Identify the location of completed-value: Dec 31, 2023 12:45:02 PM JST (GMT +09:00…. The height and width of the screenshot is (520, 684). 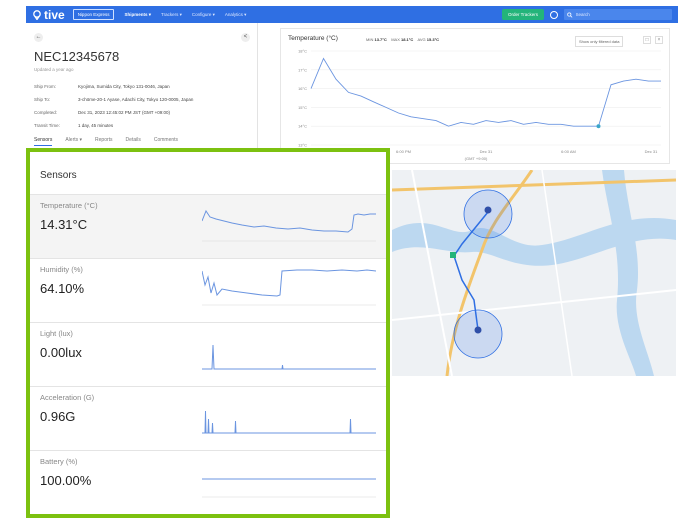
(124, 112).